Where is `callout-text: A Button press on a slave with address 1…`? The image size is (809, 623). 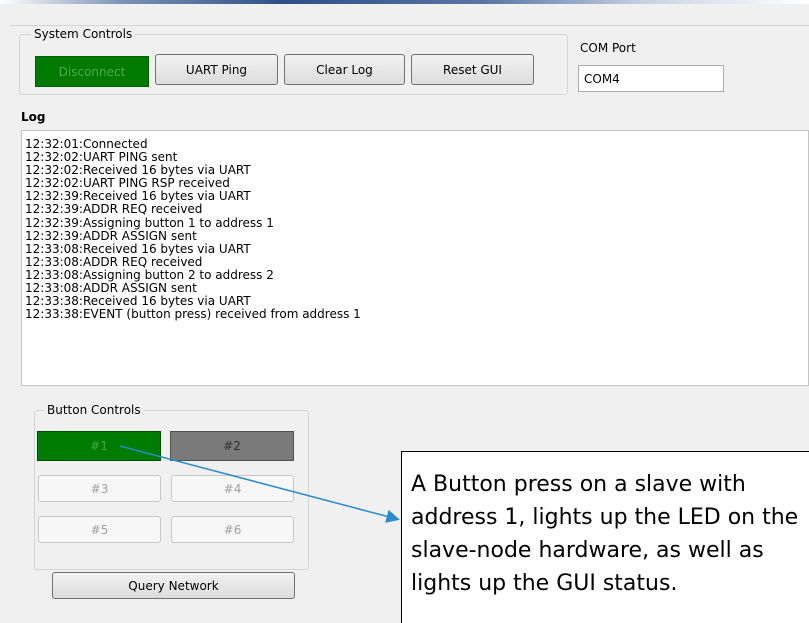
callout-text: A Button press on a slave with address 1… is located at coordinates (605, 534).